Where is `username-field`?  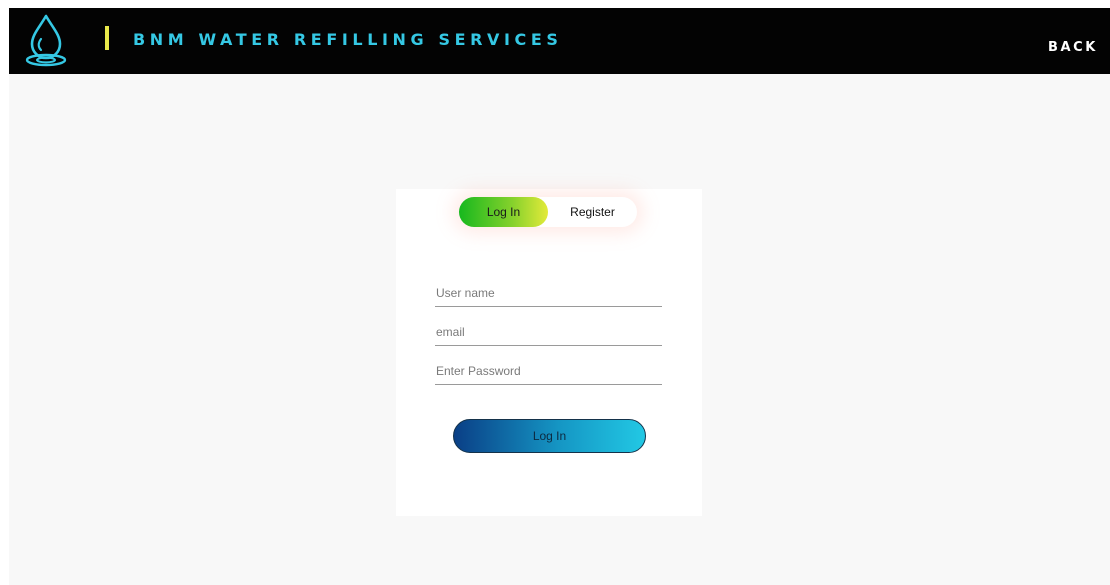
username-field is located at coordinates (548, 293).